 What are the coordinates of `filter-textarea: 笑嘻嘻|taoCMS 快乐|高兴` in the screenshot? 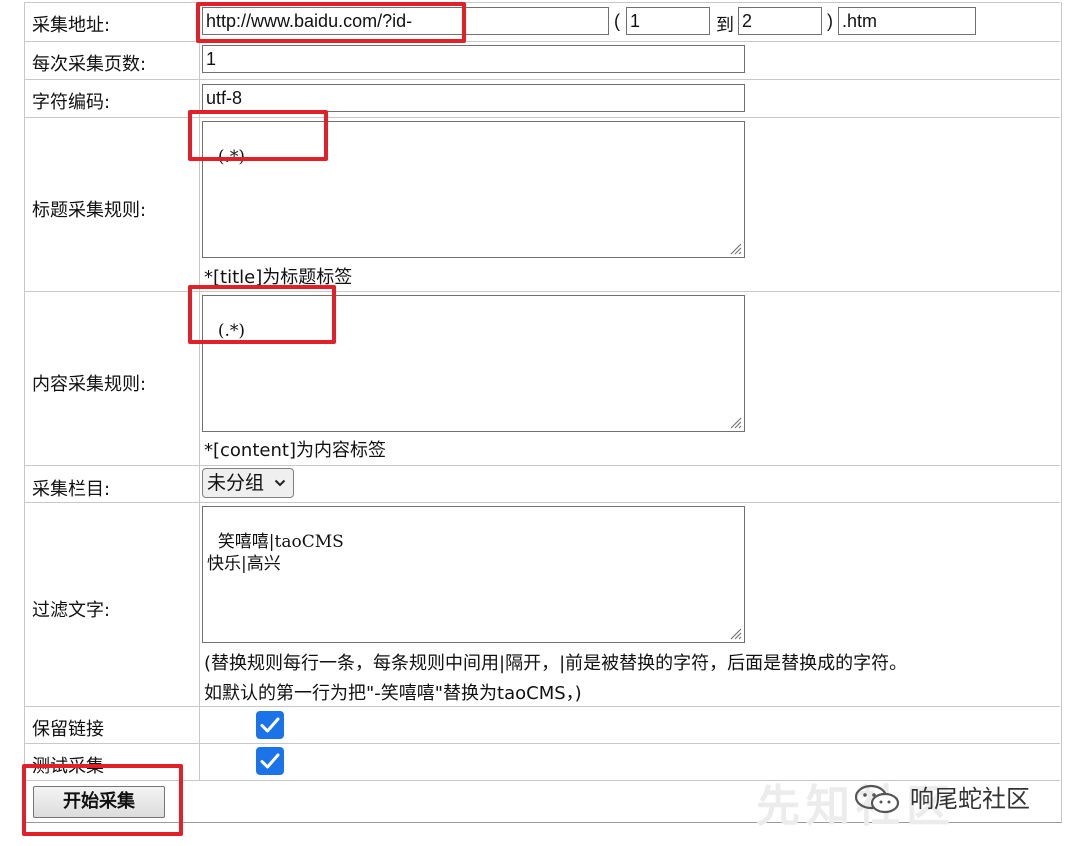 It's located at (473, 574).